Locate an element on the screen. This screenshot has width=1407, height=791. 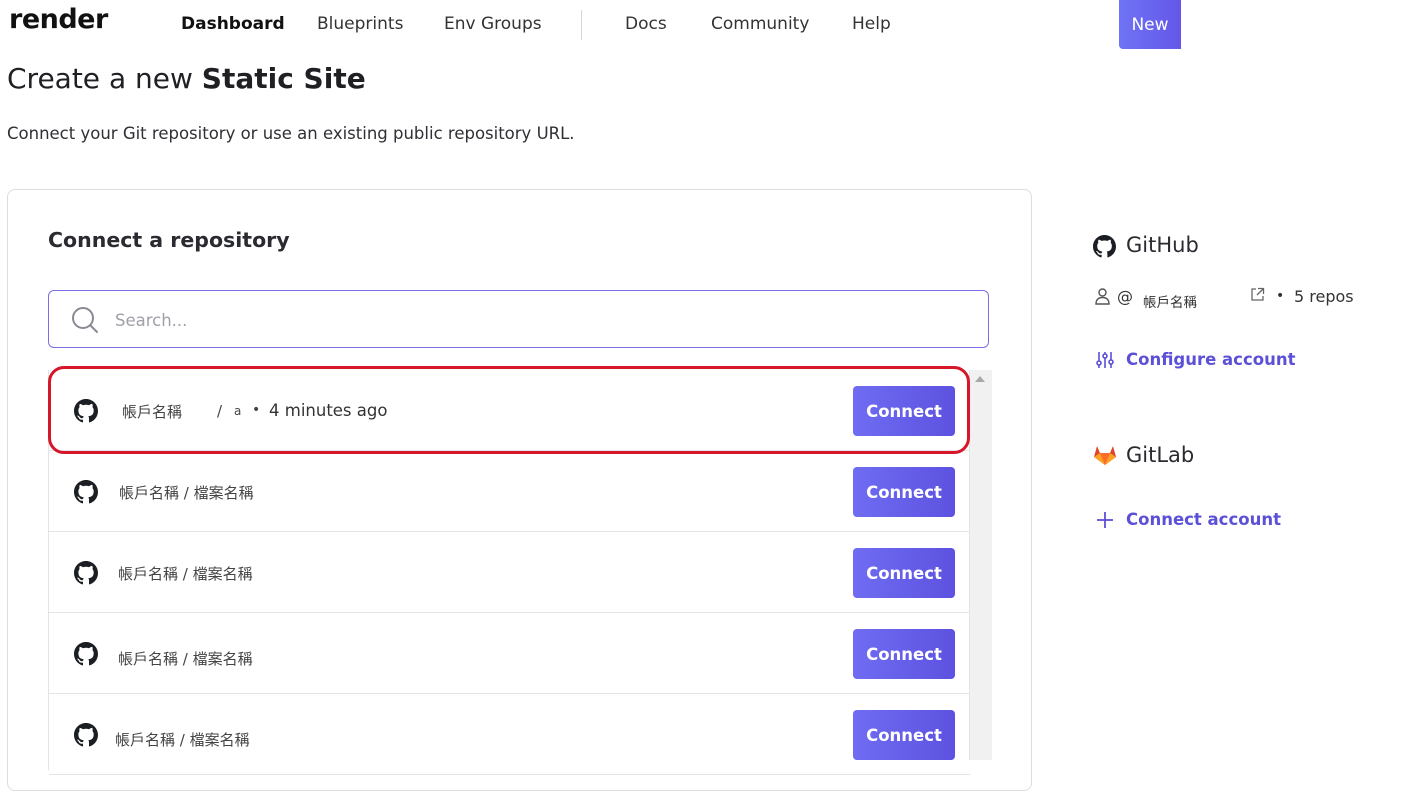
repo-list-scrollbar is located at coordinates (980, 565).